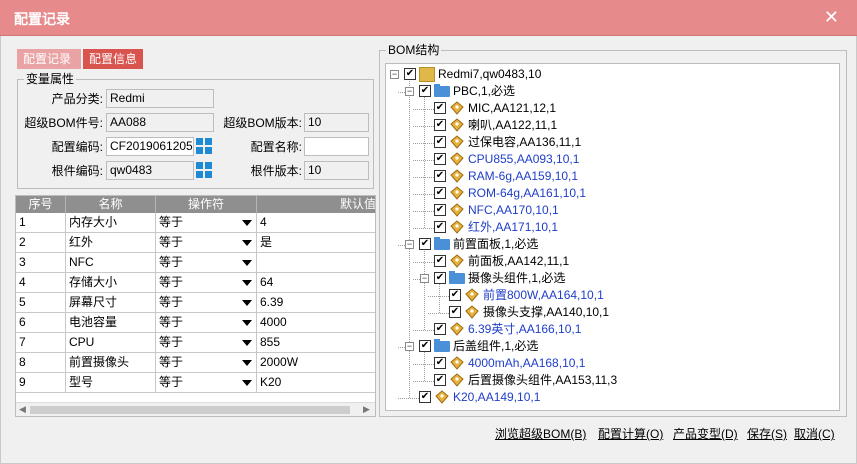  Describe the element at coordinates (615, 397) in the screenshot. I see `bom-tree-node: ✔ K20,AA149,10,1` at that location.